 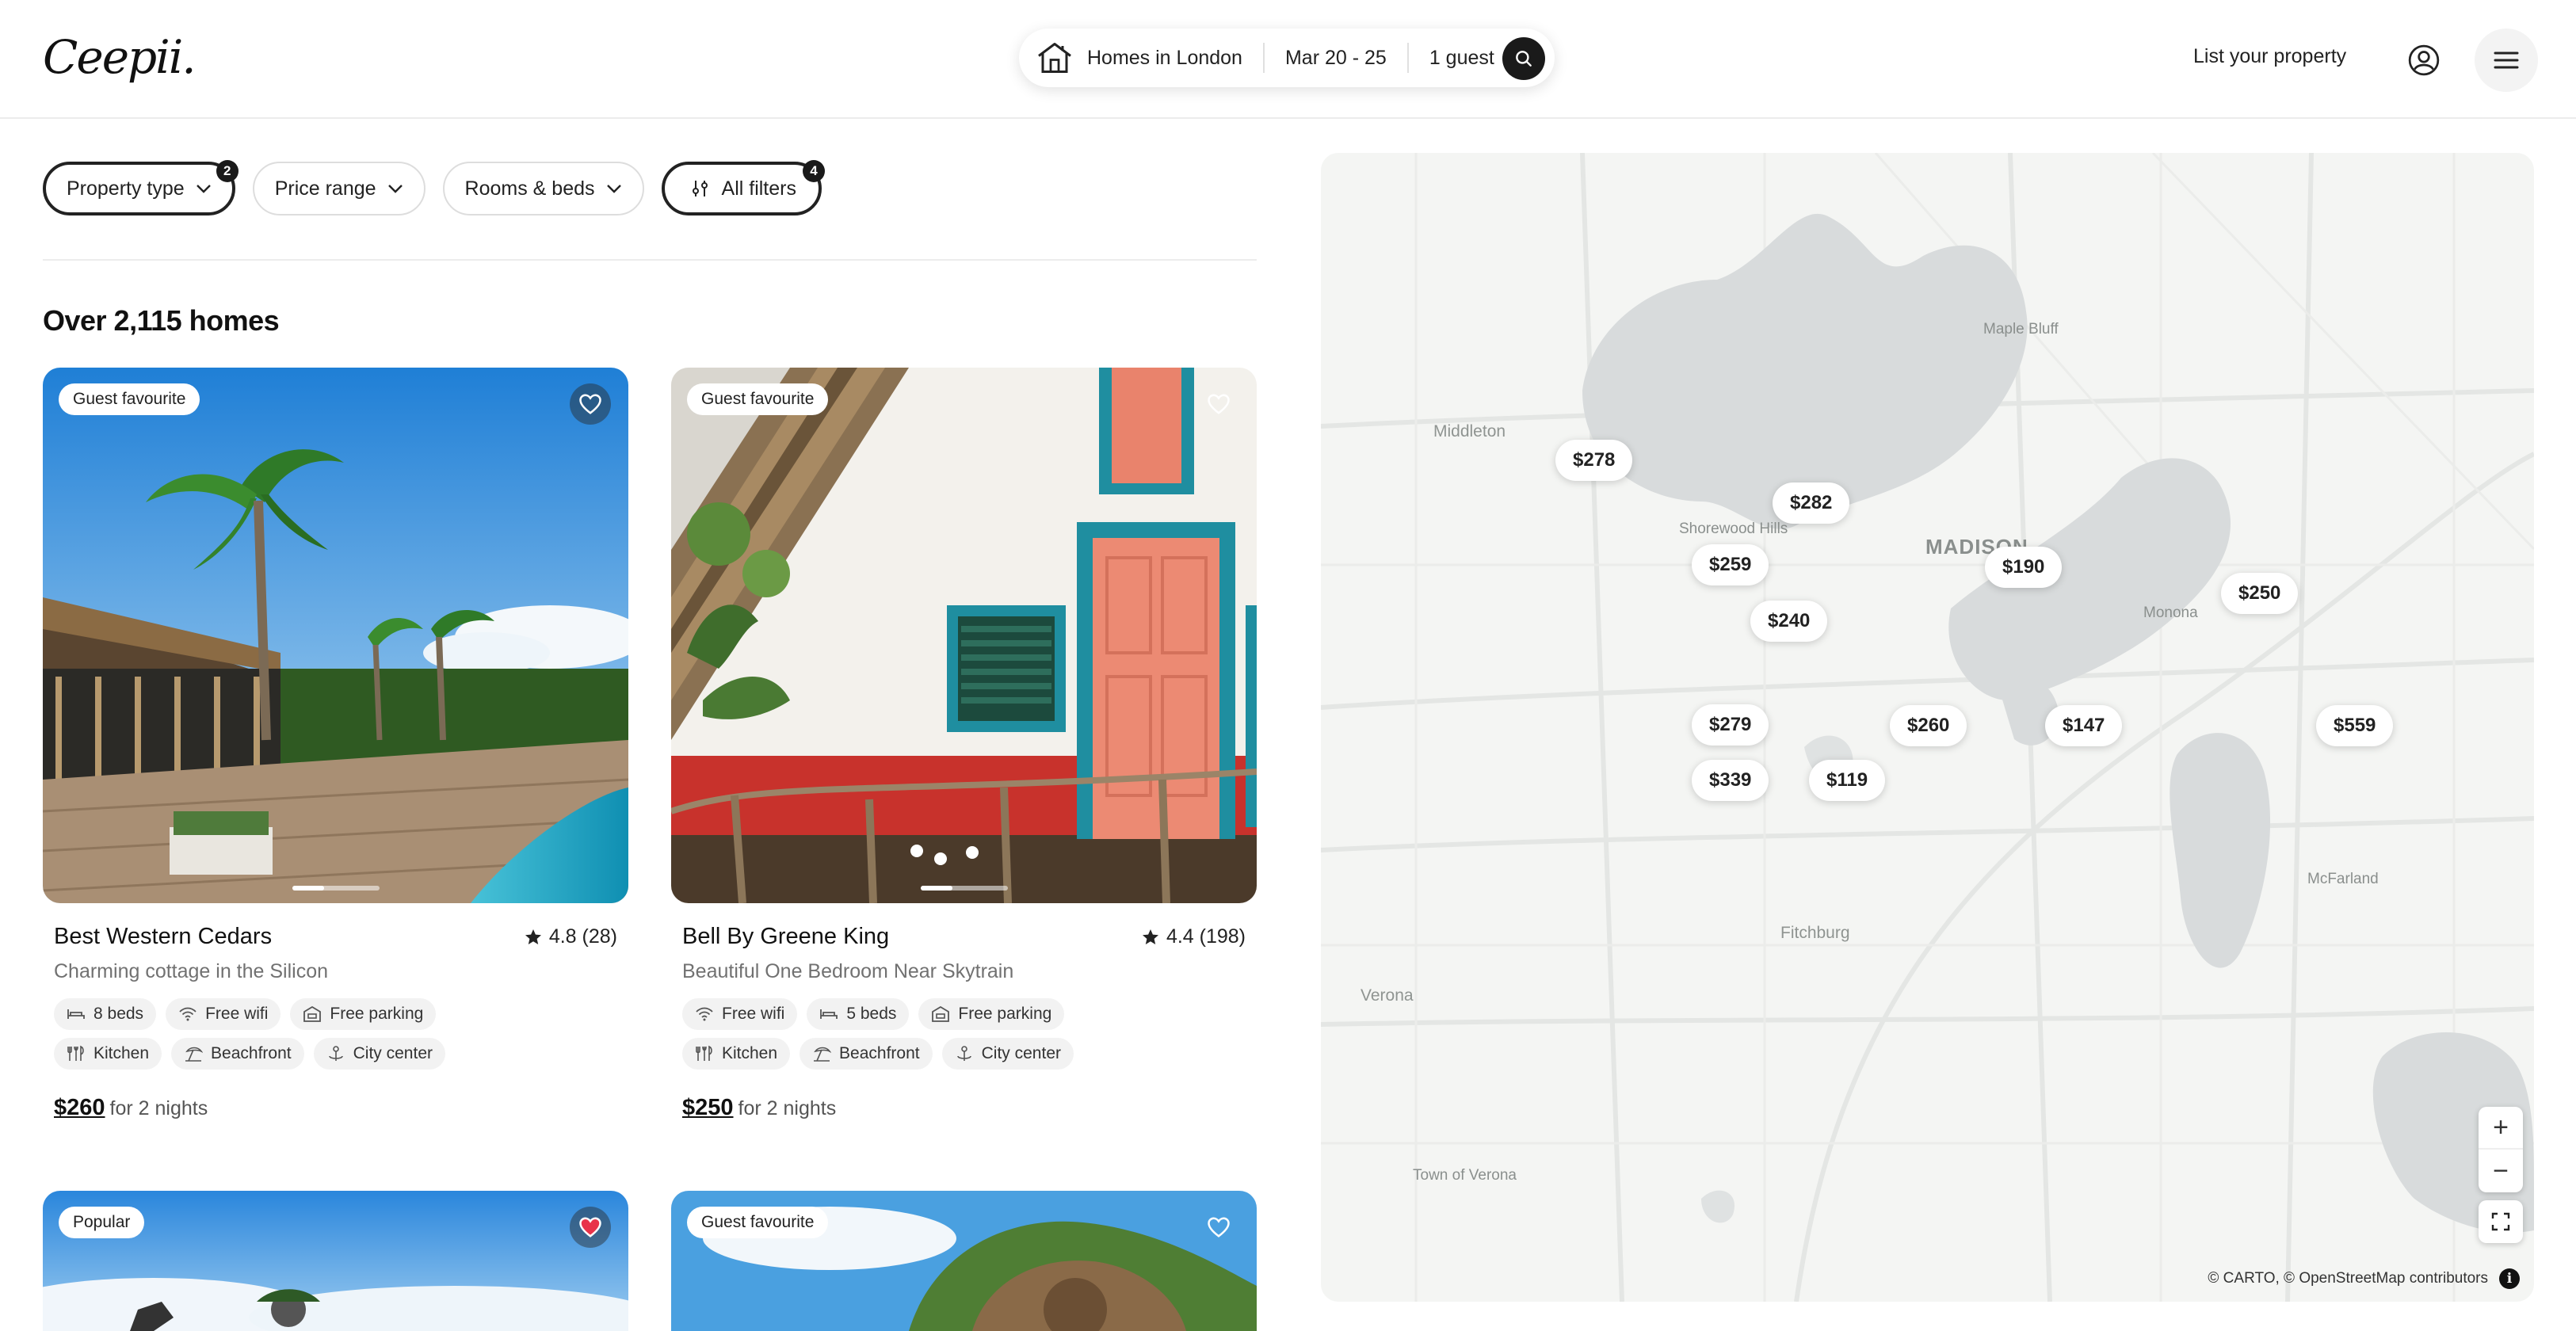 I want to click on map-label-middleton: Middleton, so click(x=1469, y=431).